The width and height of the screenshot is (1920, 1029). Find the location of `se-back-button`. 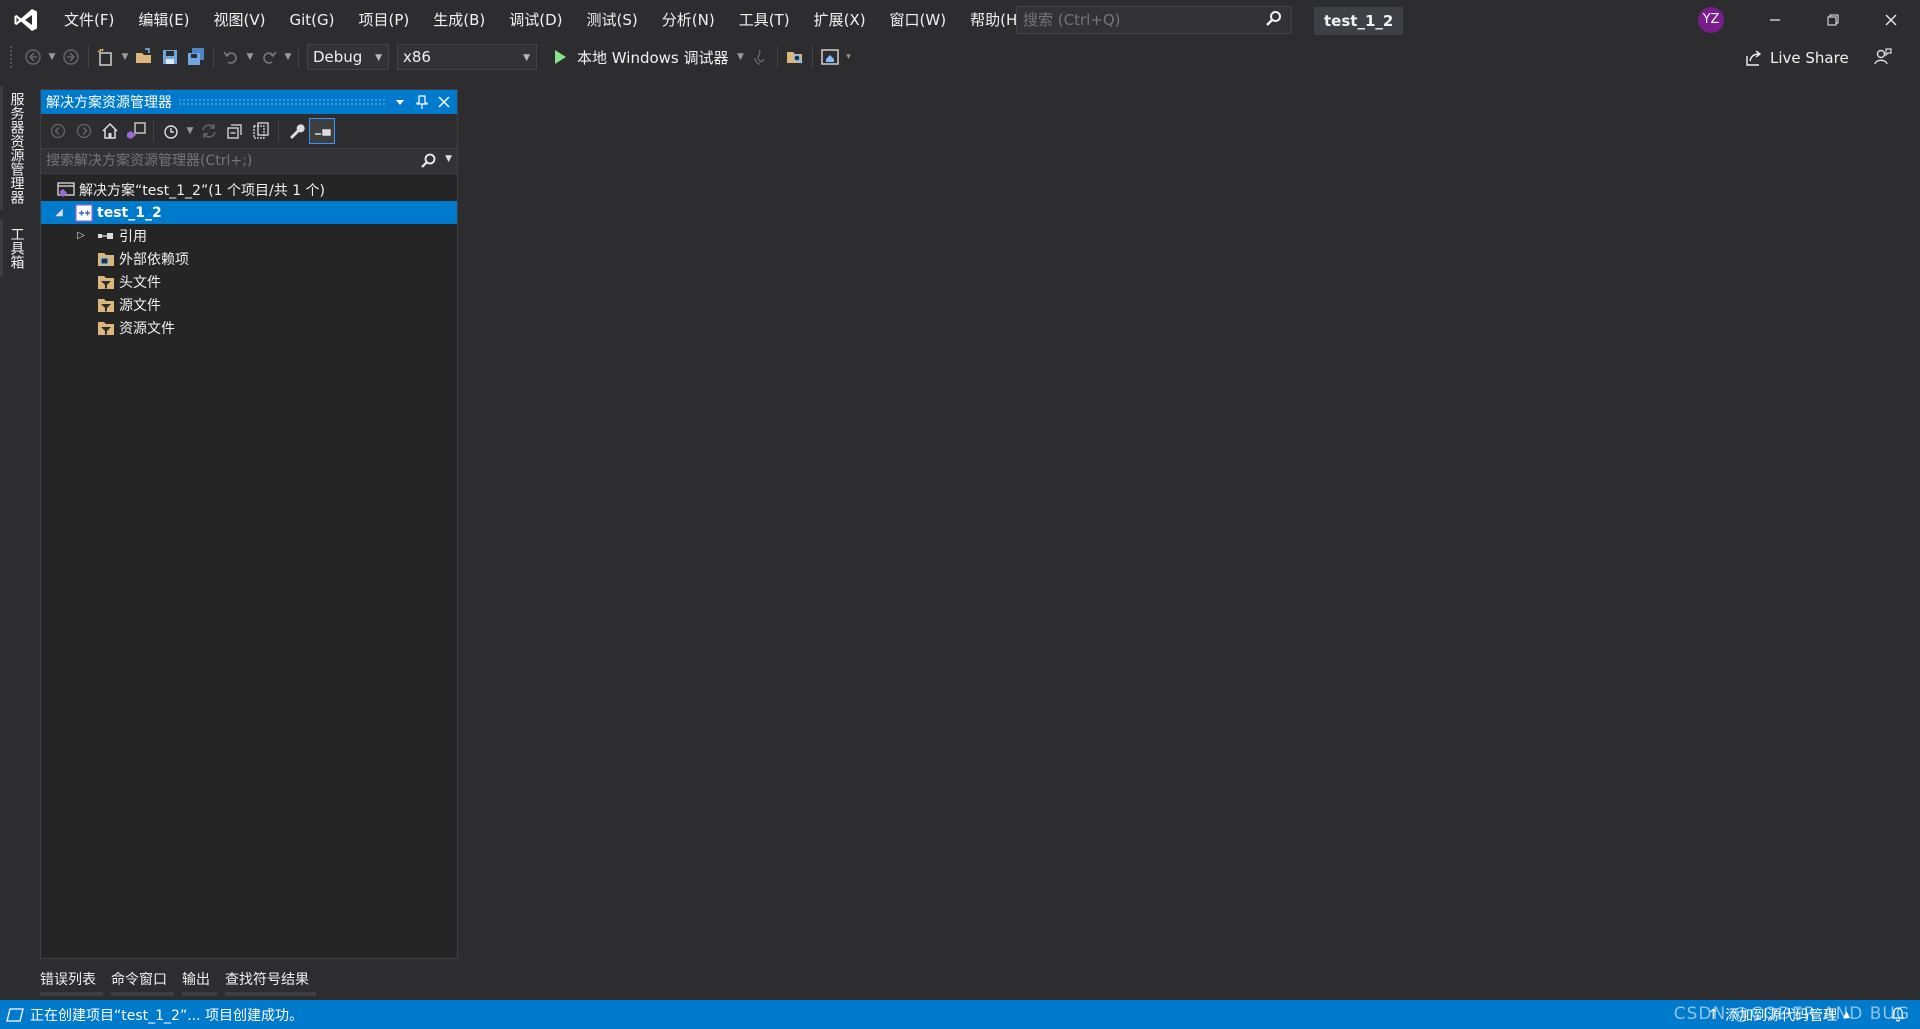

se-back-button is located at coordinates (58, 131).